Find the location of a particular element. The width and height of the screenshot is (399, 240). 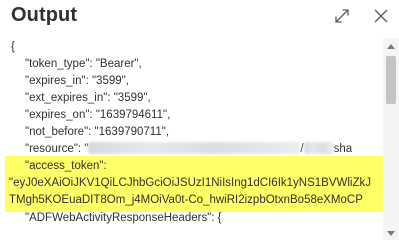

panel-title: Output is located at coordinates (44, 15).